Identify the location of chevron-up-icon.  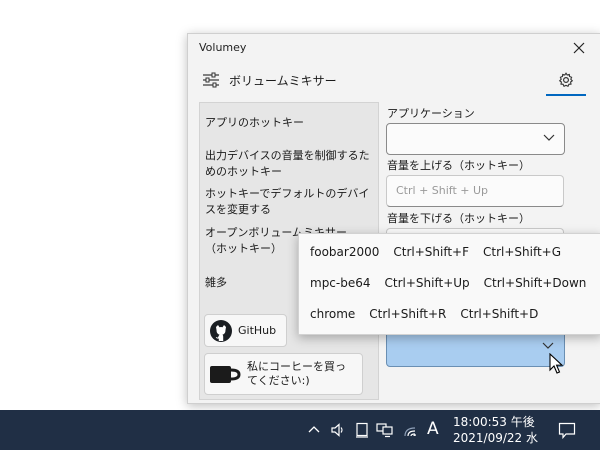
(314, 429).